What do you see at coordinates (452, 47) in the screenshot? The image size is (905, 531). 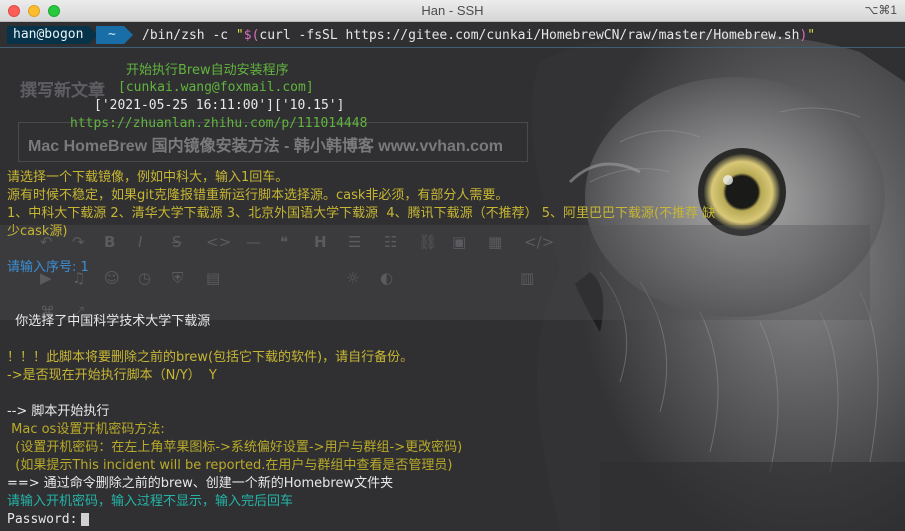 I see `prompt-separator` at bounding box center [452, 47].